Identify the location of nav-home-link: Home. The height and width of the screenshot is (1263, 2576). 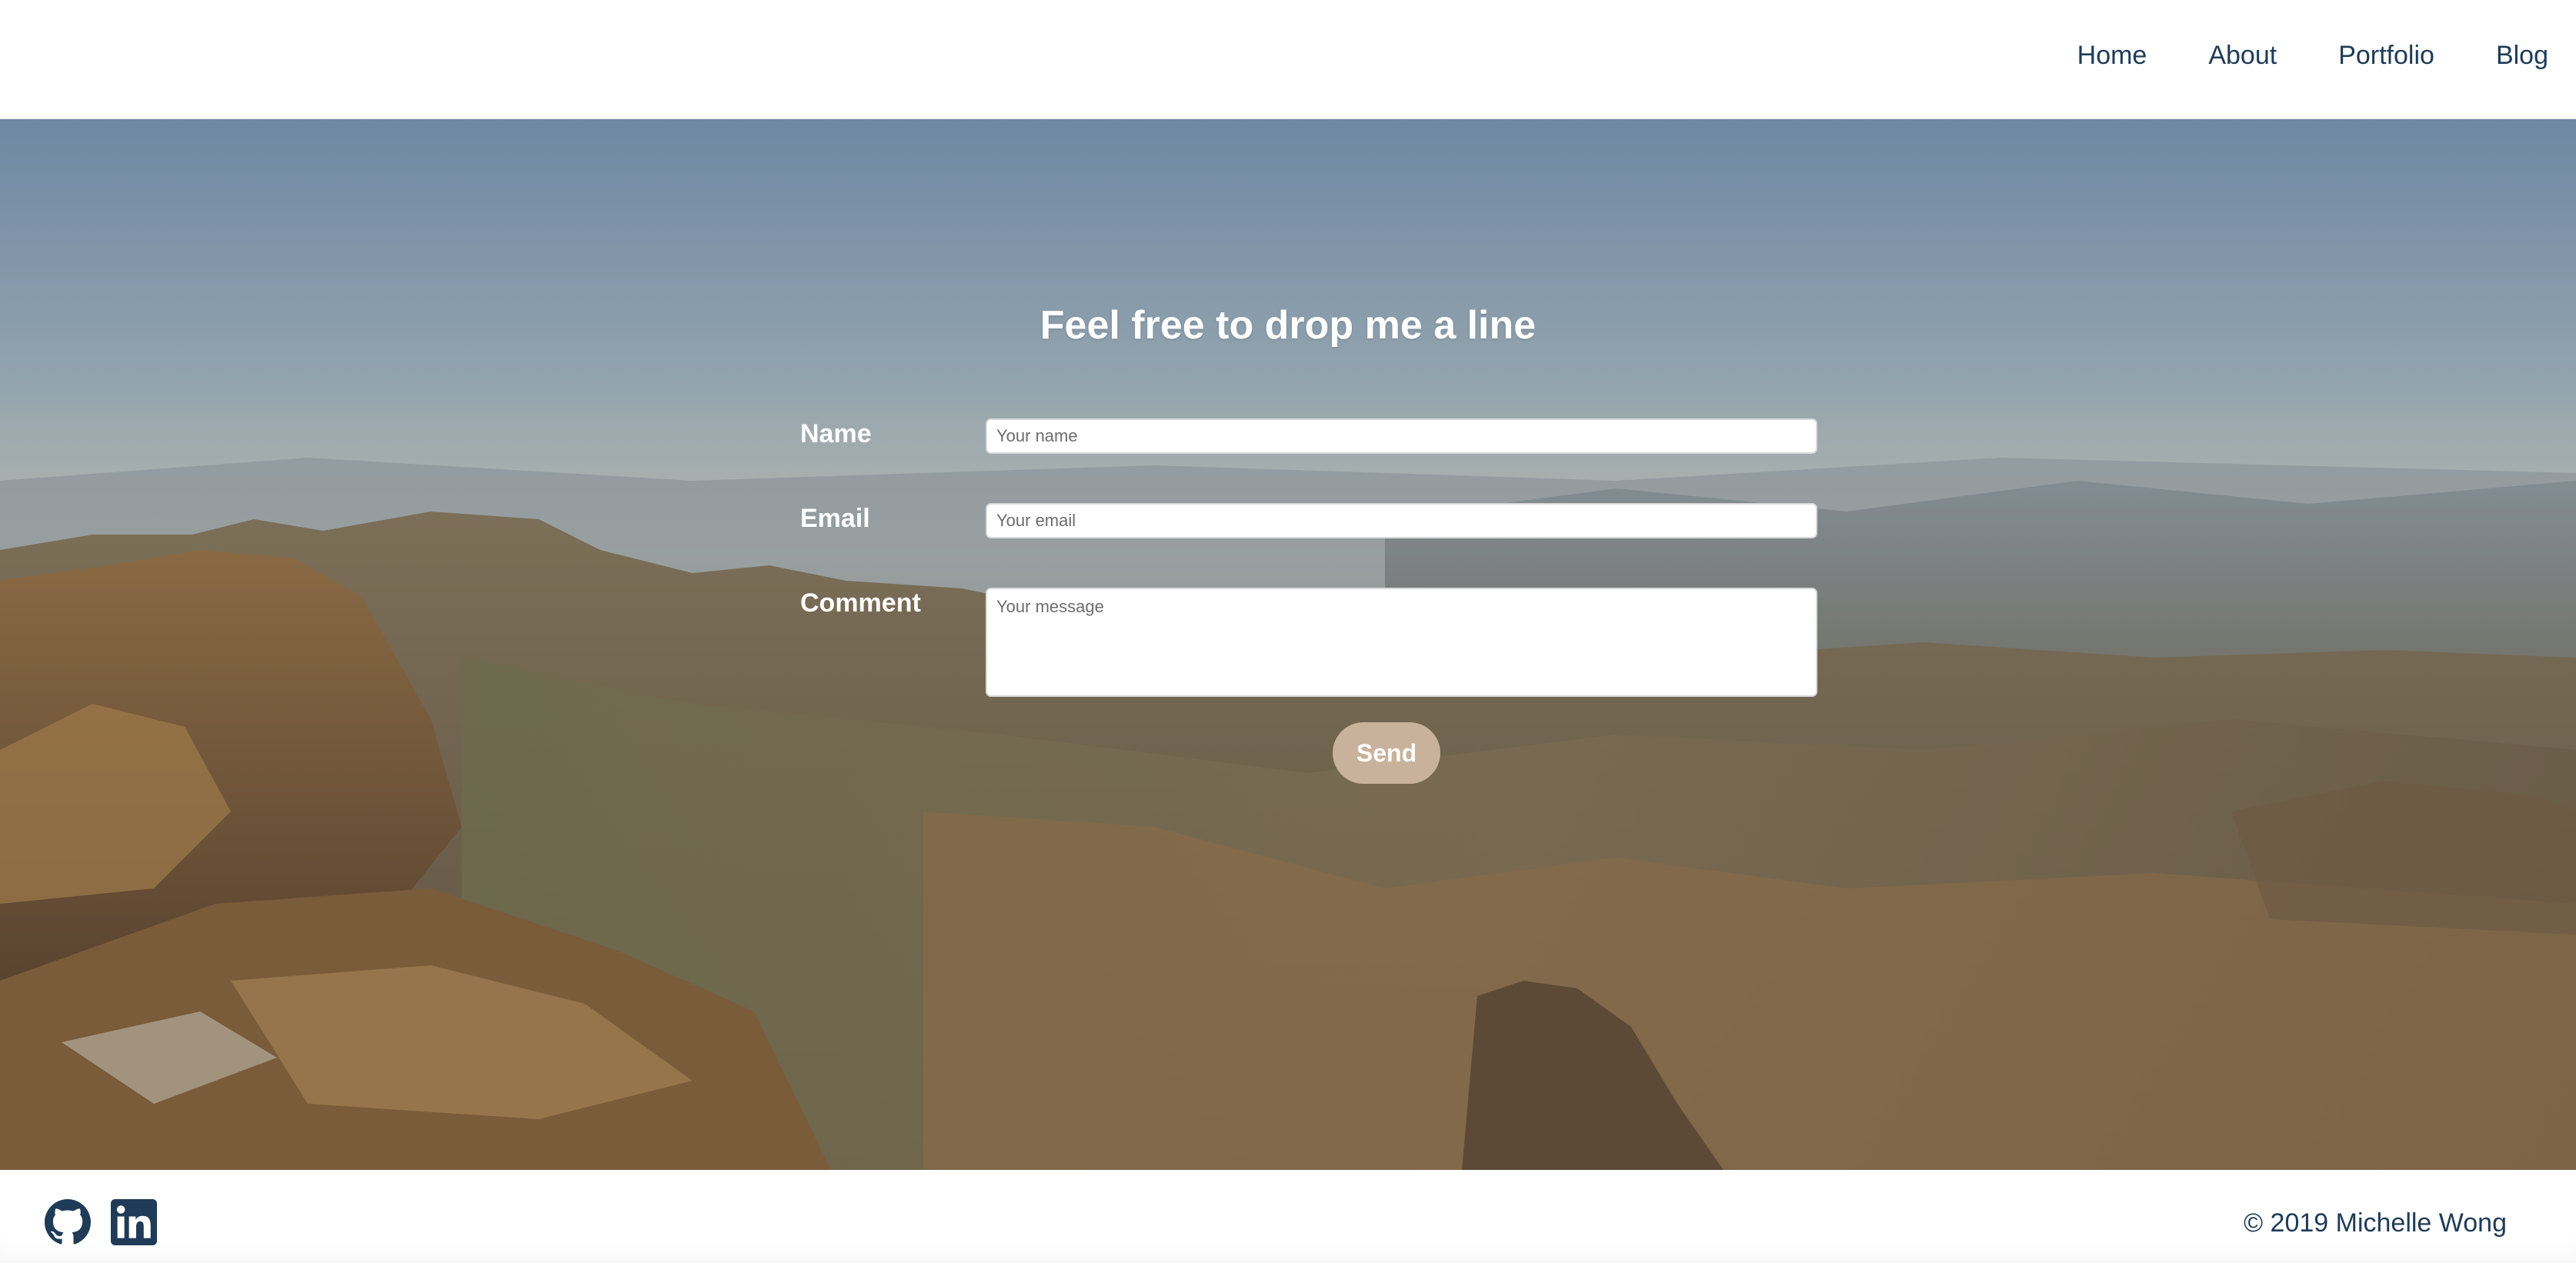
(2112, 55).